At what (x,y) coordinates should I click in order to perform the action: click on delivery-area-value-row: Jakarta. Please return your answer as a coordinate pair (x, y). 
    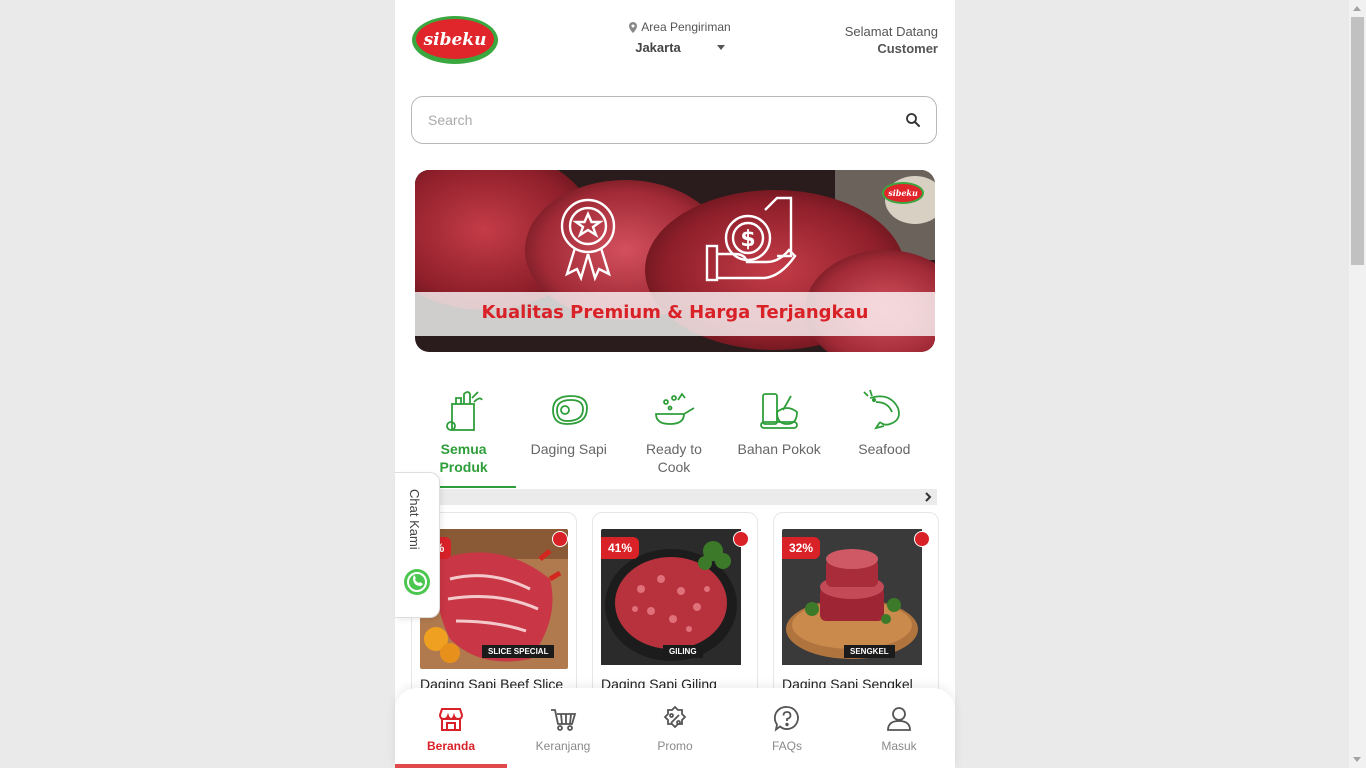
    Looking at the image, I should click on (680, 47).